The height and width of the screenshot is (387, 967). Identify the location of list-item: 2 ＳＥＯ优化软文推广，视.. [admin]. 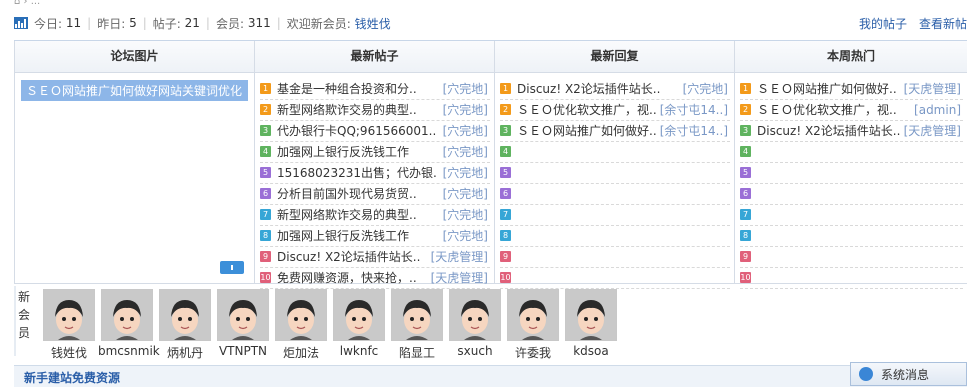
(851, 110).